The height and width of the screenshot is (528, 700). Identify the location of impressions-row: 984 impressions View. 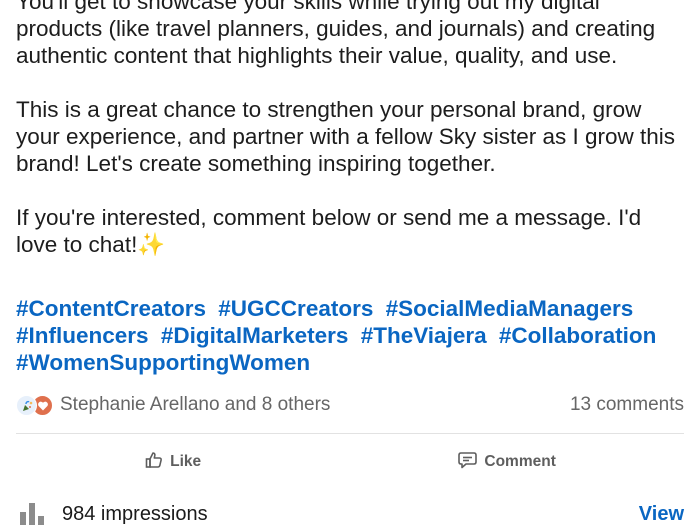
(352, 514).